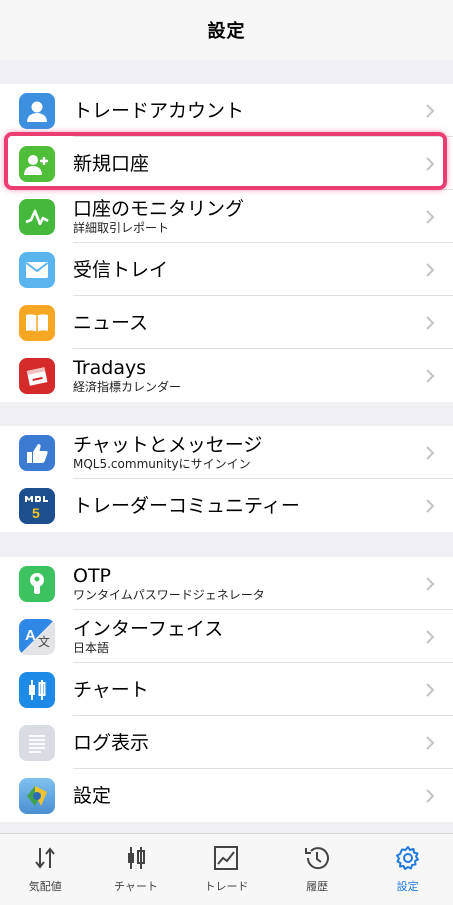 The width and height of the screenshot is (453, 905). Describe the element at coordinates (45, 858) in the screenshot. I see `quotes-icon` at that location.